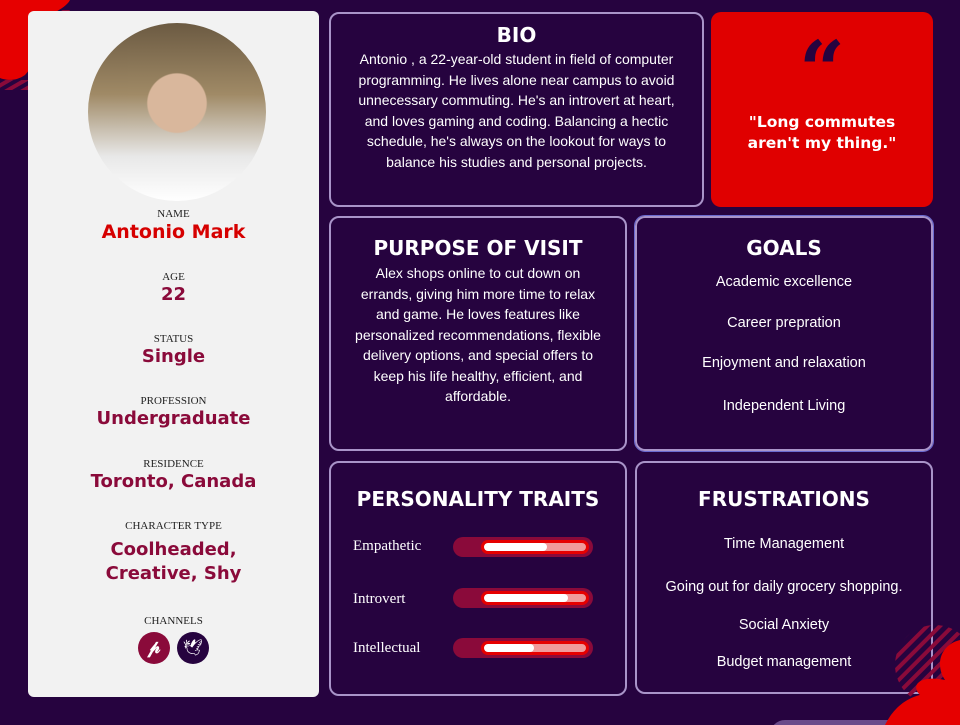 Image resolution: width=960 pixels, height=725 pixels. I want to click on personality-title: PERSONALITY TRAITS, so click(478, 499).